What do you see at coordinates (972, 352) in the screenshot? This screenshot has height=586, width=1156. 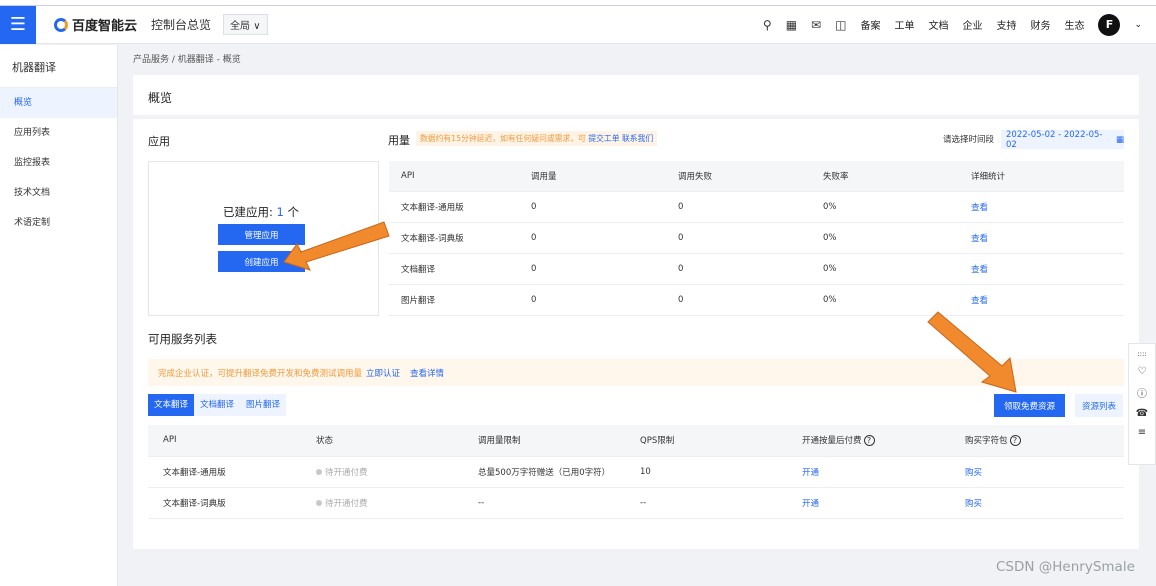 I see `arrow-to-free-resources` at bounding box center [972, 352].